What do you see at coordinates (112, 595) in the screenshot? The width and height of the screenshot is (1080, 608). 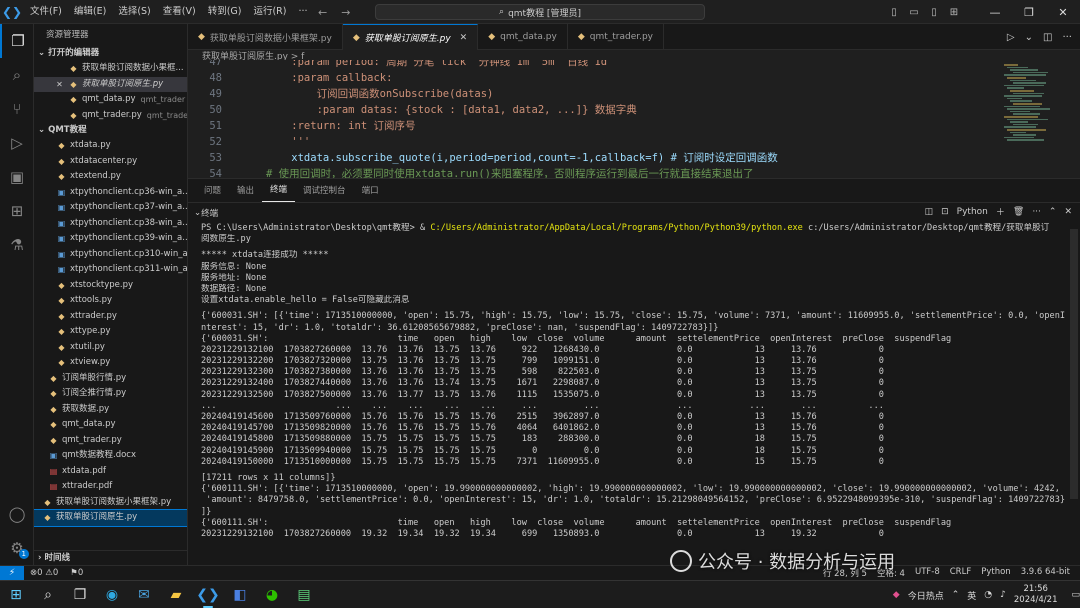 I see `edge-browser-icon: ◉` at bounding box center [112, 595].